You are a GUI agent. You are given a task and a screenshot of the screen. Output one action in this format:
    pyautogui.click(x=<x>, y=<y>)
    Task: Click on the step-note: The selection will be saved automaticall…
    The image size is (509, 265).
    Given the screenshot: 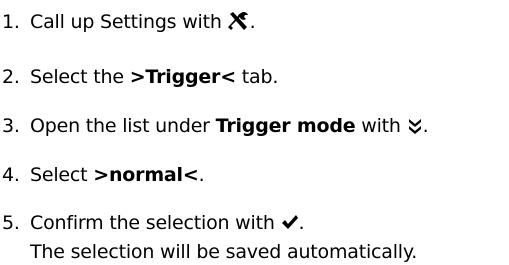 What is the action you would take?
    pyautogui.click(x=224, y=252)
    